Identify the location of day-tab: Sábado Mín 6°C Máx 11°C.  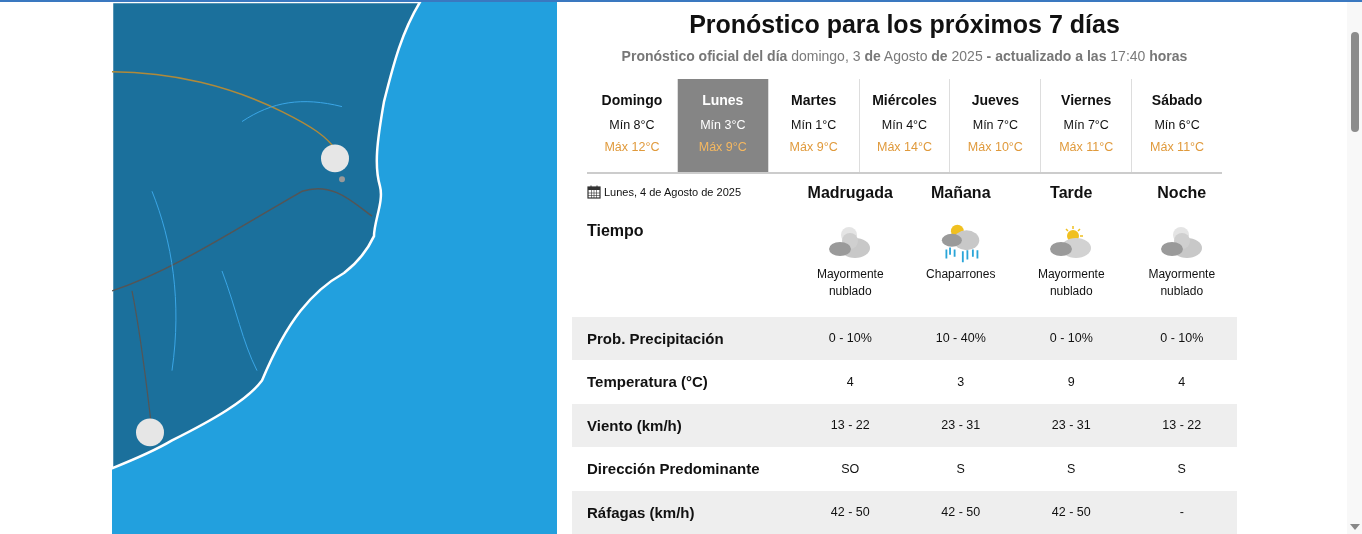
(1177, 125).